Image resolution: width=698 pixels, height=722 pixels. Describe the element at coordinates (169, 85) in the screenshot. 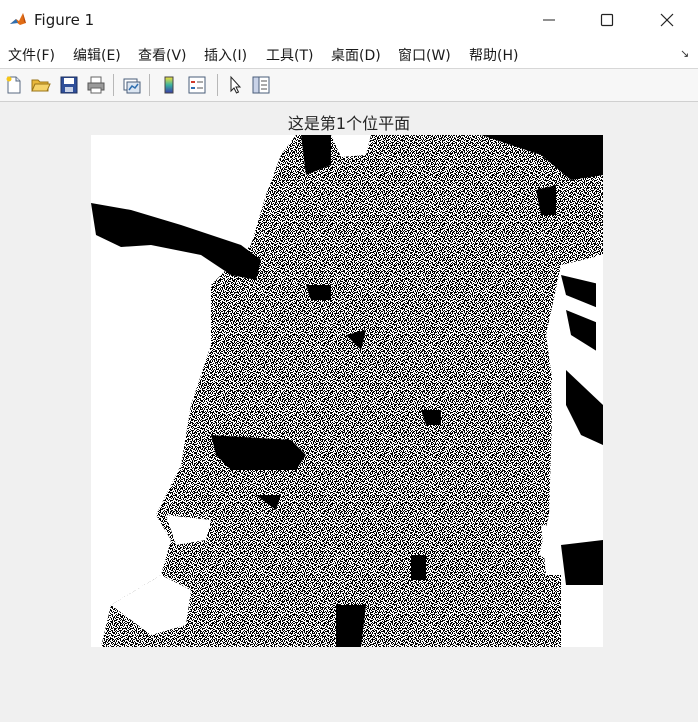

I see `colorbar-icon` at that location.